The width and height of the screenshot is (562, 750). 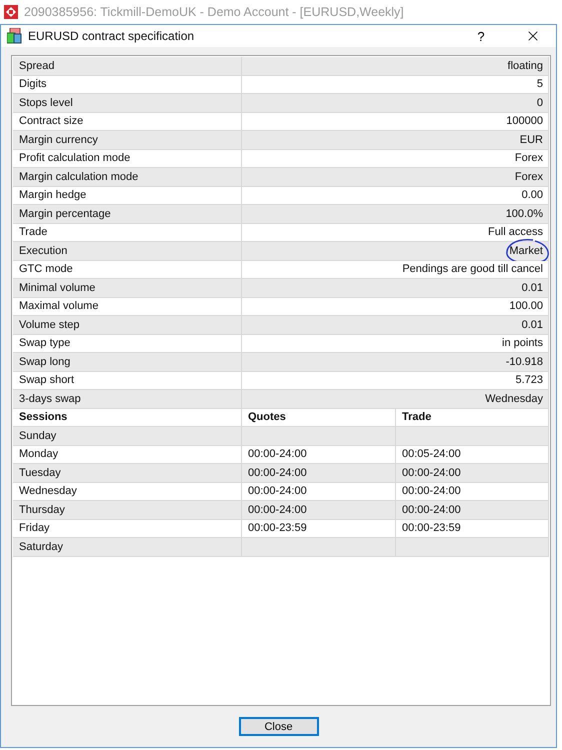 What do you see at coordinates (127, 380) in the screenshot?
I see `property-cell: Swap short` at bounding box center [127, 380].